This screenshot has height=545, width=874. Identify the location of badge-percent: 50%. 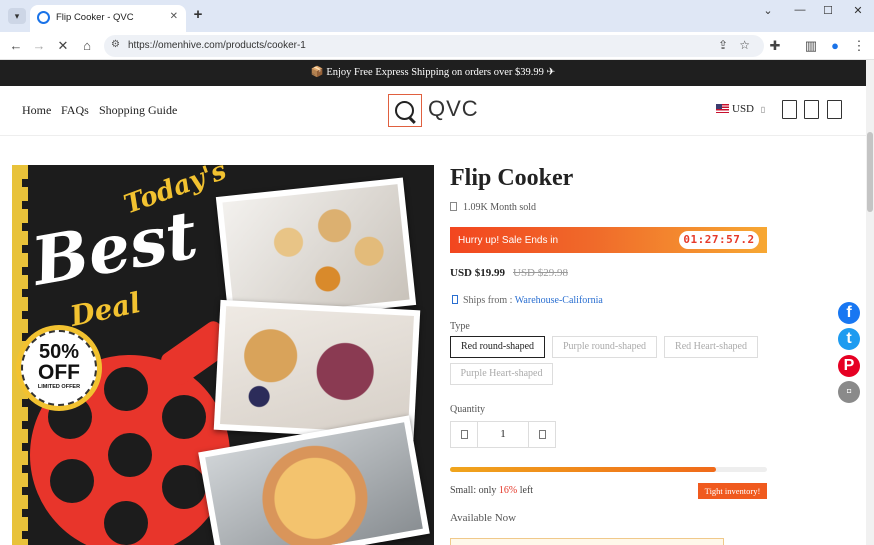
(59, 352).